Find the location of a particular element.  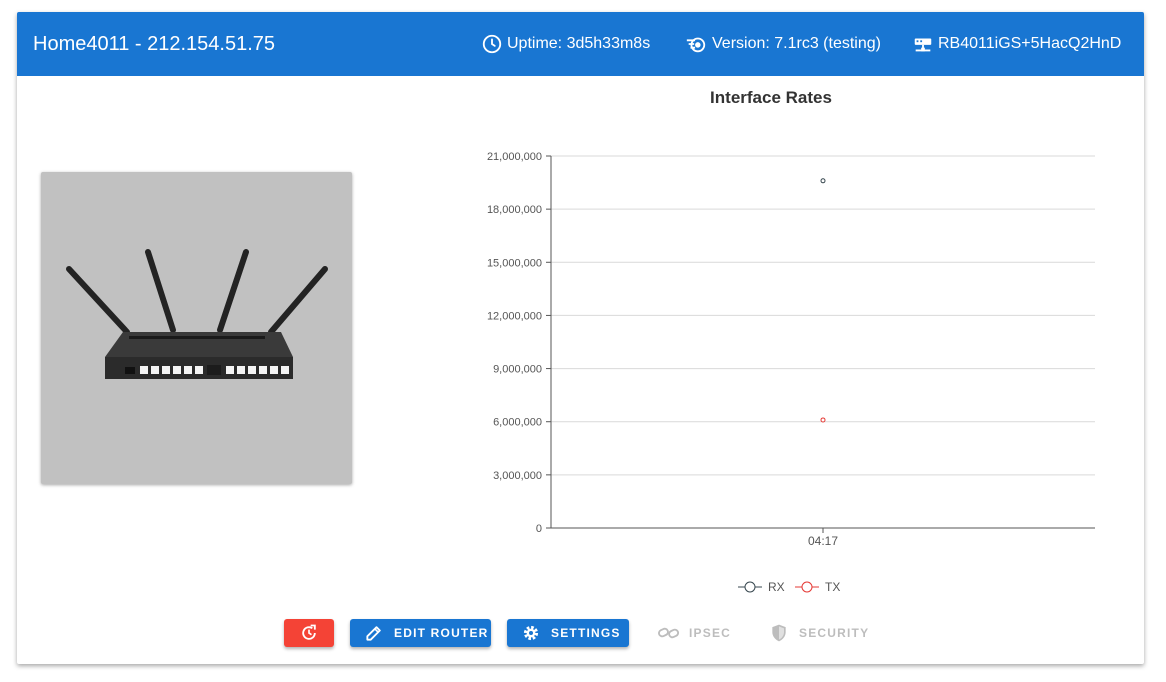

y-tick-label: 18,000,000 is located at coordinates (514, 210).